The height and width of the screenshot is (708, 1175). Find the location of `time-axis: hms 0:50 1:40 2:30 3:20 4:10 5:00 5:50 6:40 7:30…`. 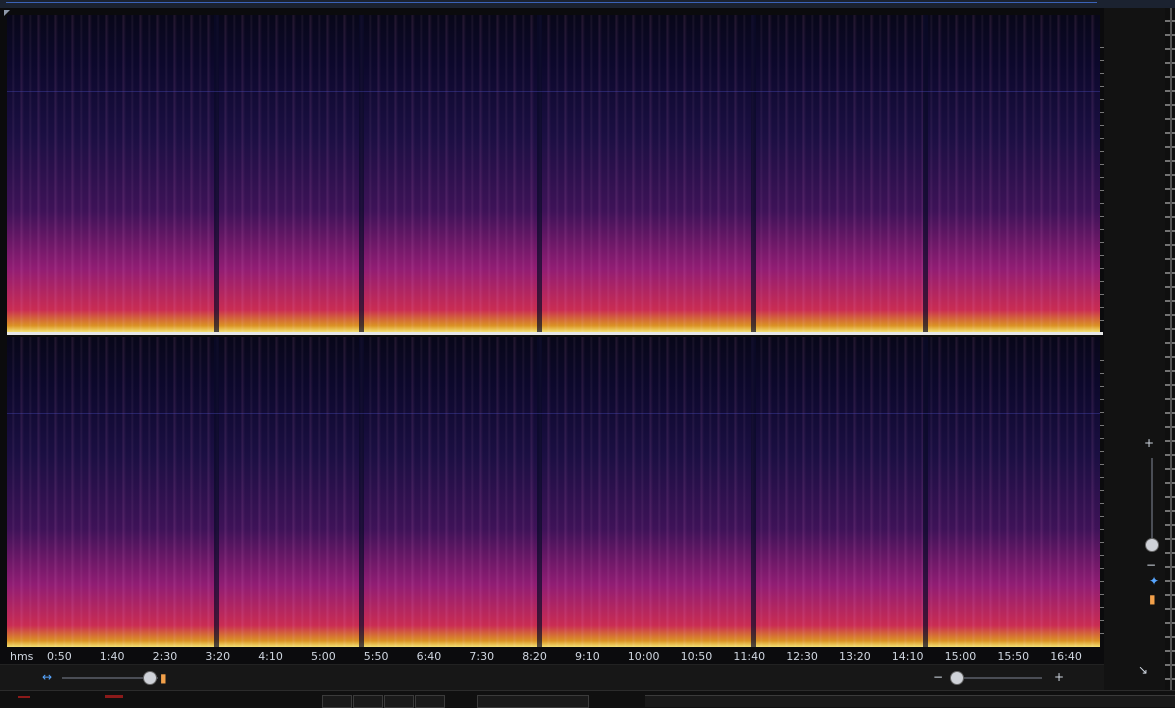

time-axis: hms 0:50 1:40 2:30 3:20 4:10 5:00 5:50 6:40 7:30… is located at coordinates (553, 657).